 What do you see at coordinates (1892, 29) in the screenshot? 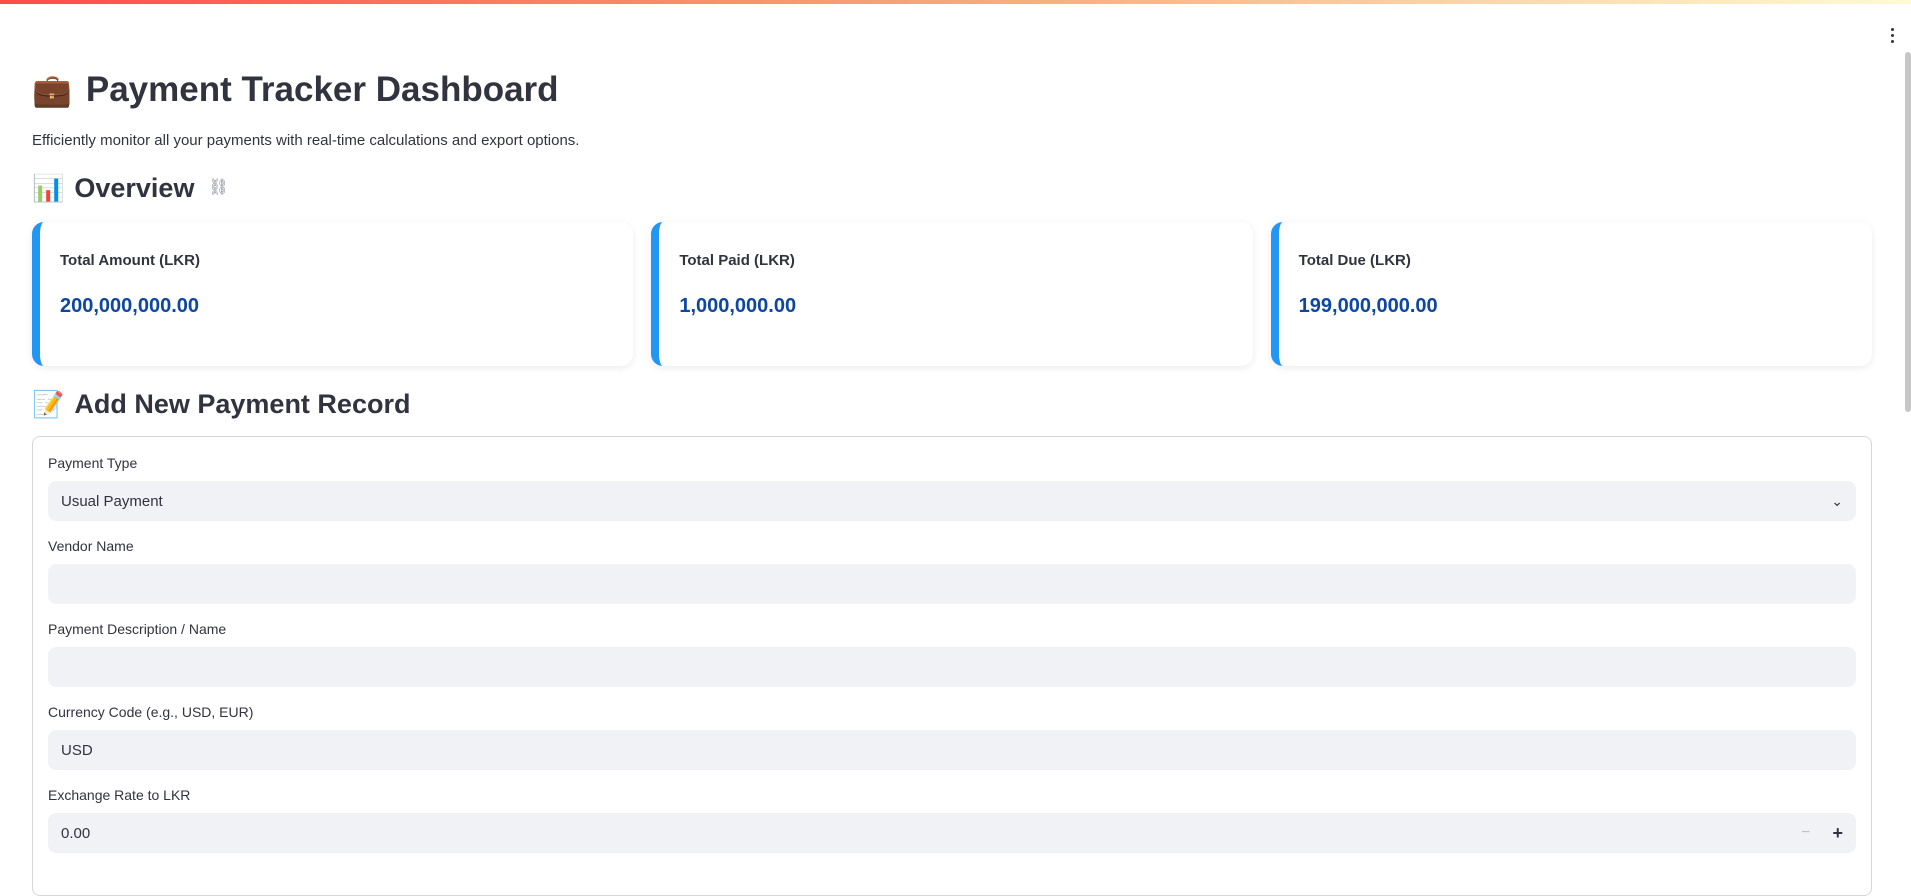
I see `kebab-menu-icon` at bounding box center [1892, 29].